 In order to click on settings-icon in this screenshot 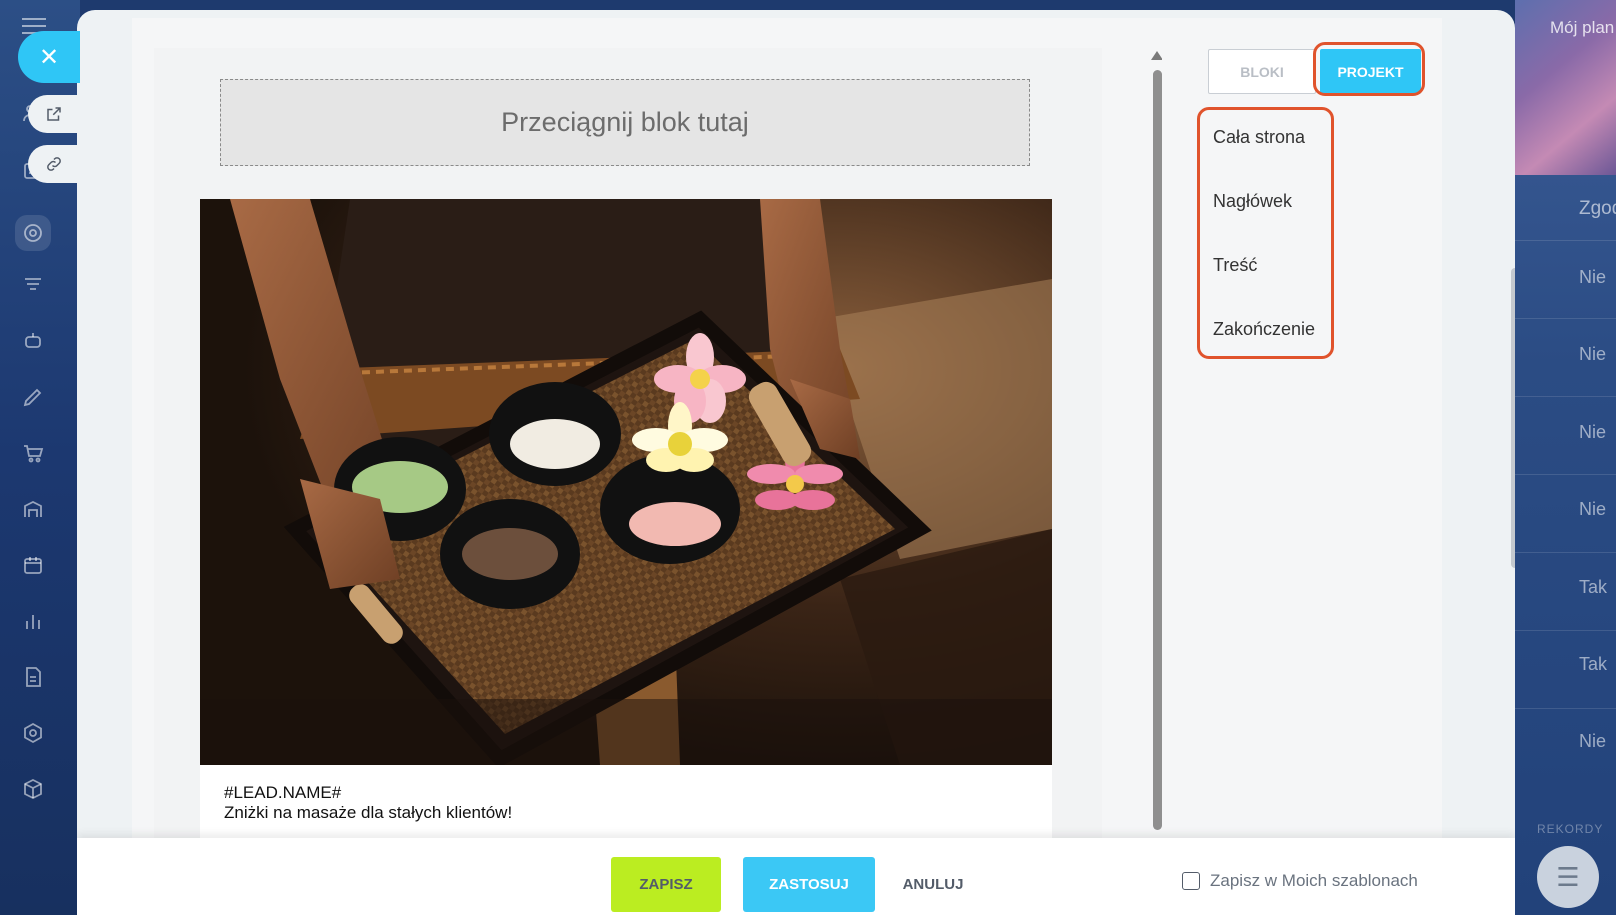, I will do `click(33, 733)`.